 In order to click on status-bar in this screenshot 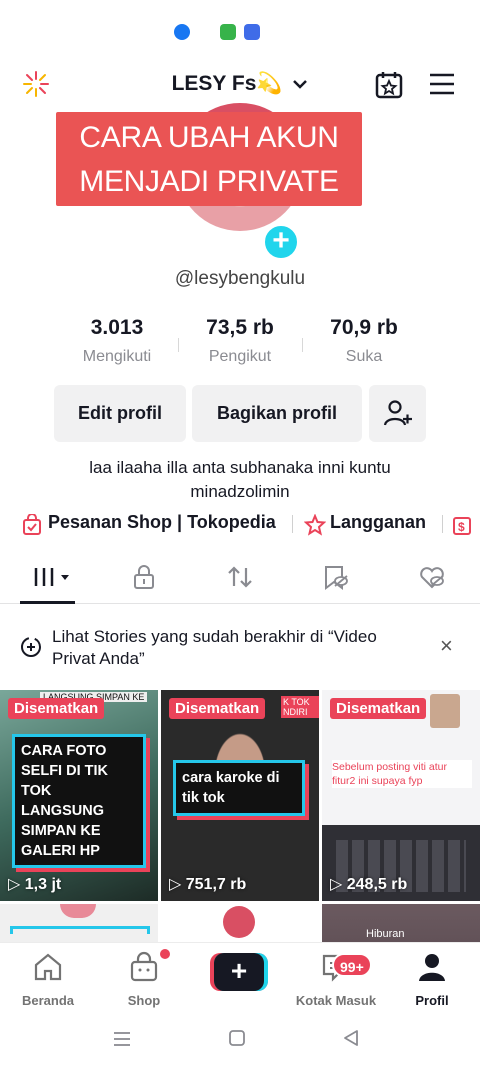, I will do `click(240, 30)`.